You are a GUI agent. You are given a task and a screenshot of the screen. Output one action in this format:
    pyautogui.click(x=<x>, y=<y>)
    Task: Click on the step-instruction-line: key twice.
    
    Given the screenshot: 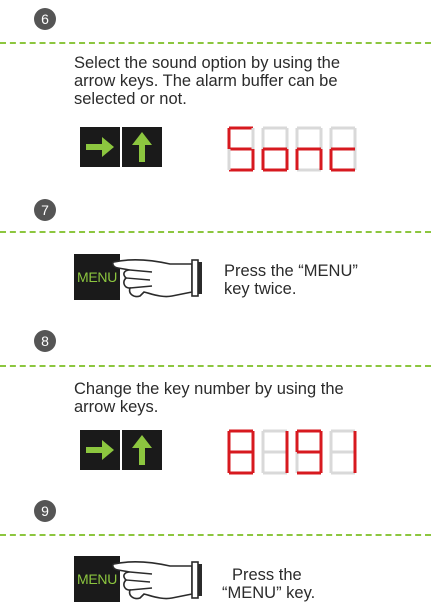 What is the action you would take?
    pyautogui.click(x=260, y=289)
    